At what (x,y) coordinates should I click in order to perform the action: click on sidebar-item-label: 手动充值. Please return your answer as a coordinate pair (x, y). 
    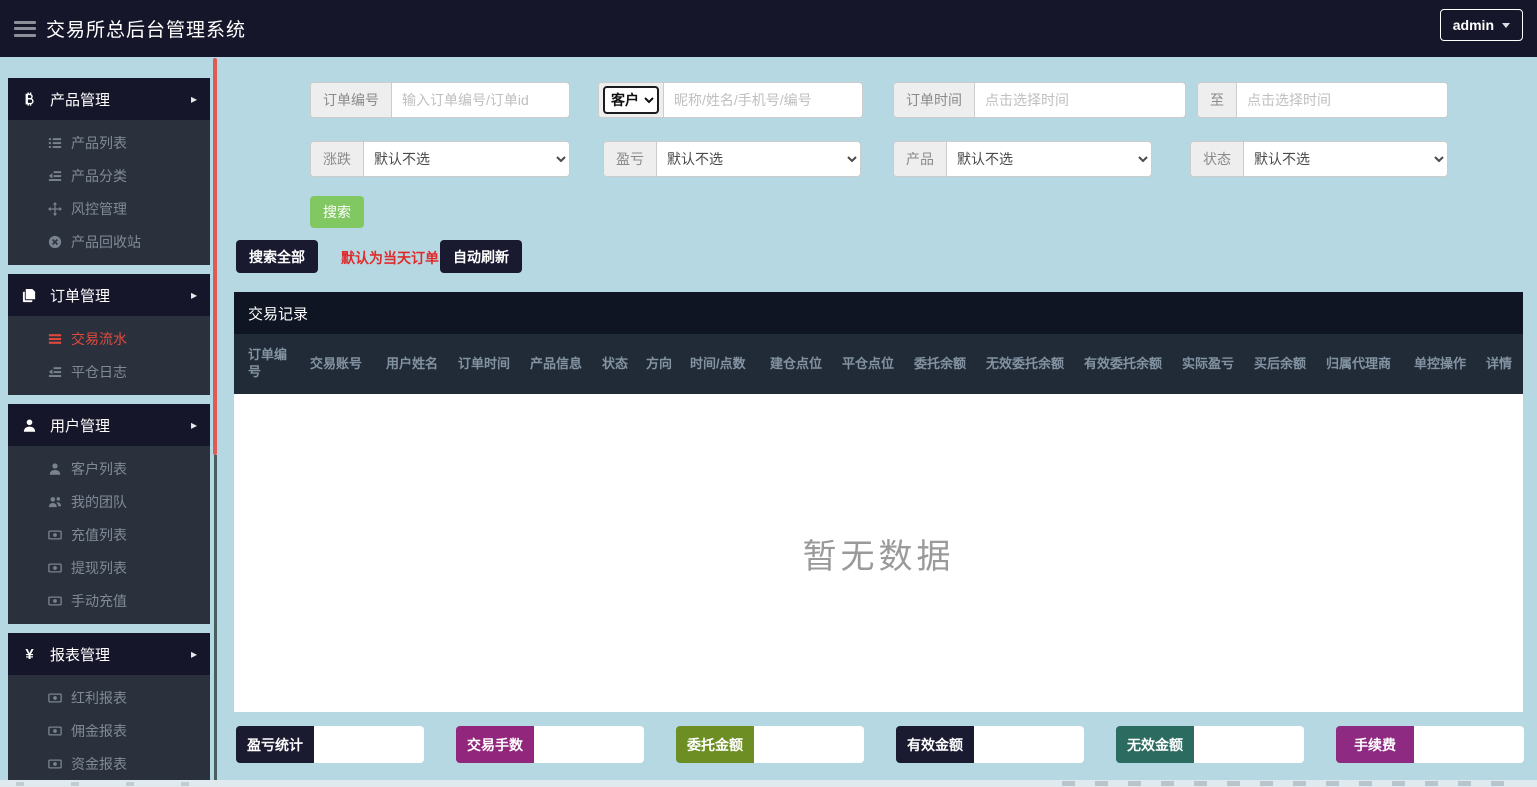
    Looking at the image, I should click on (99, 600).